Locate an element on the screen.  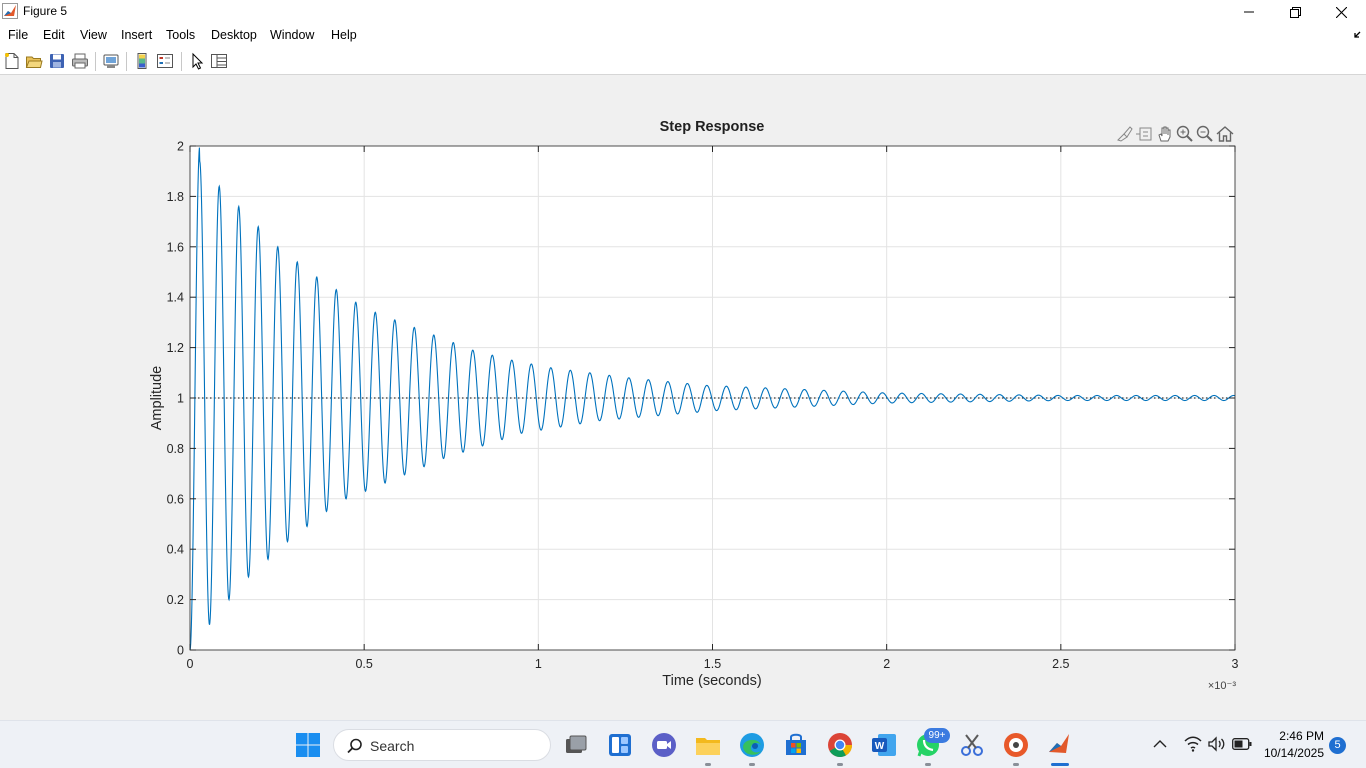
window-title: Figure 5 is located at coordinates (45, 11).